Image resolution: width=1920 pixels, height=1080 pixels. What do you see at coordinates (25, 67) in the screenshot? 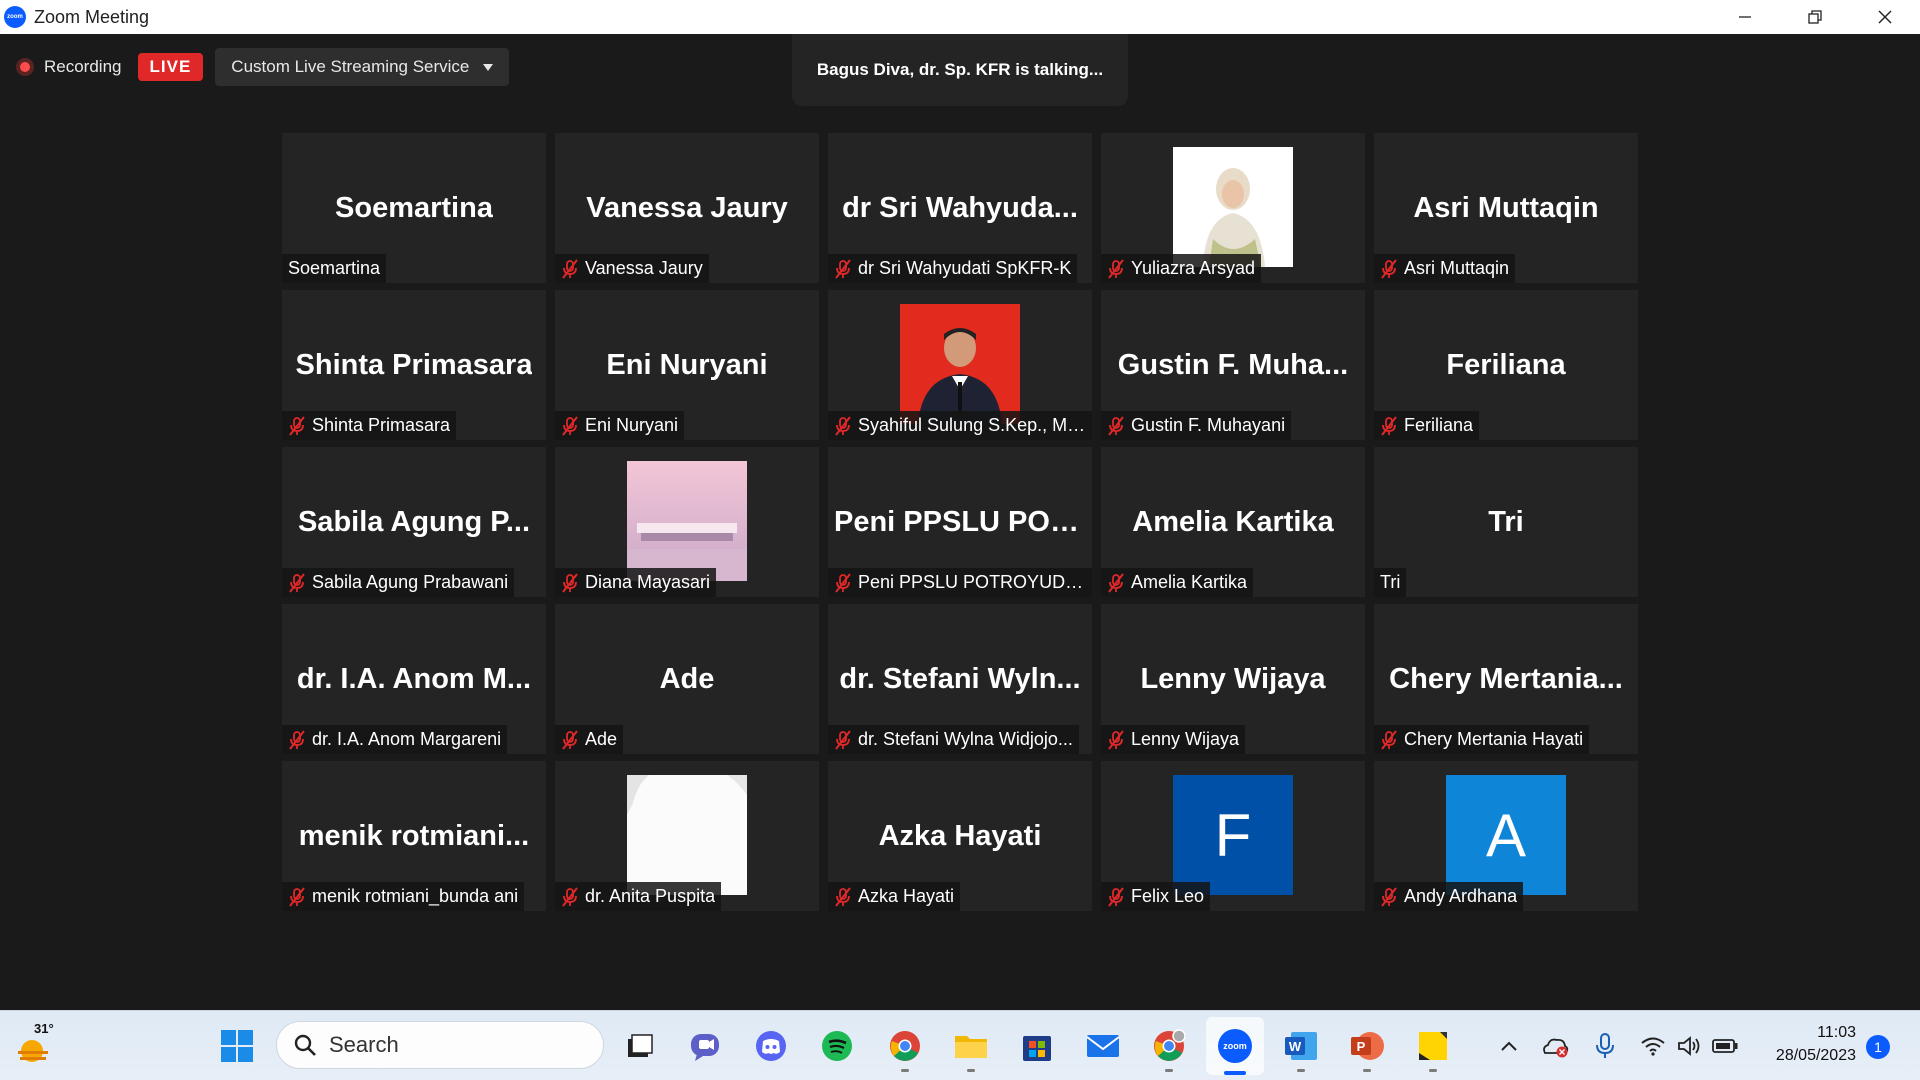
I see `recording-icon` at bounding box center [25, 67].